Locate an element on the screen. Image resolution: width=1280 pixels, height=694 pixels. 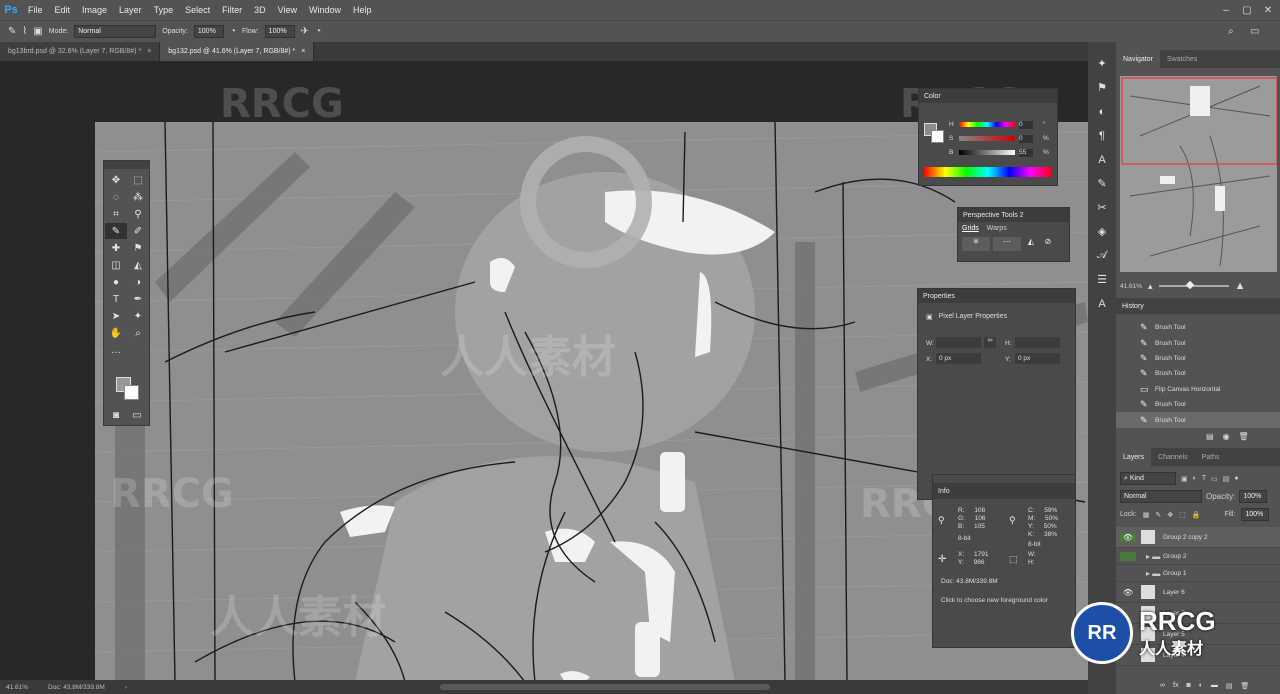
menu-window: Window is located at coordinates (325, 10).